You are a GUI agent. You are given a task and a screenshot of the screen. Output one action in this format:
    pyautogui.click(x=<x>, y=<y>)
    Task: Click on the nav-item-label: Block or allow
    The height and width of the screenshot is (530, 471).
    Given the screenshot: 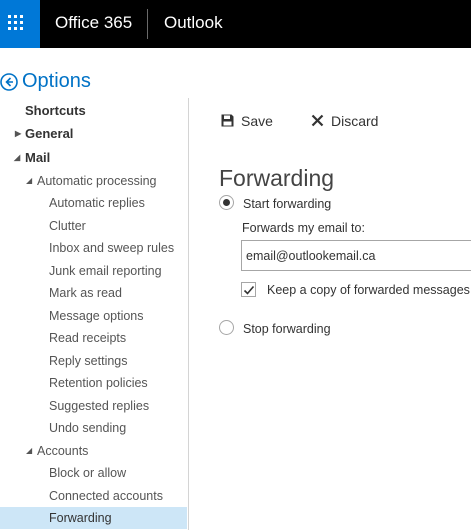 What is the action you would take?
    pyautogui.click(x=88, y=473)
    